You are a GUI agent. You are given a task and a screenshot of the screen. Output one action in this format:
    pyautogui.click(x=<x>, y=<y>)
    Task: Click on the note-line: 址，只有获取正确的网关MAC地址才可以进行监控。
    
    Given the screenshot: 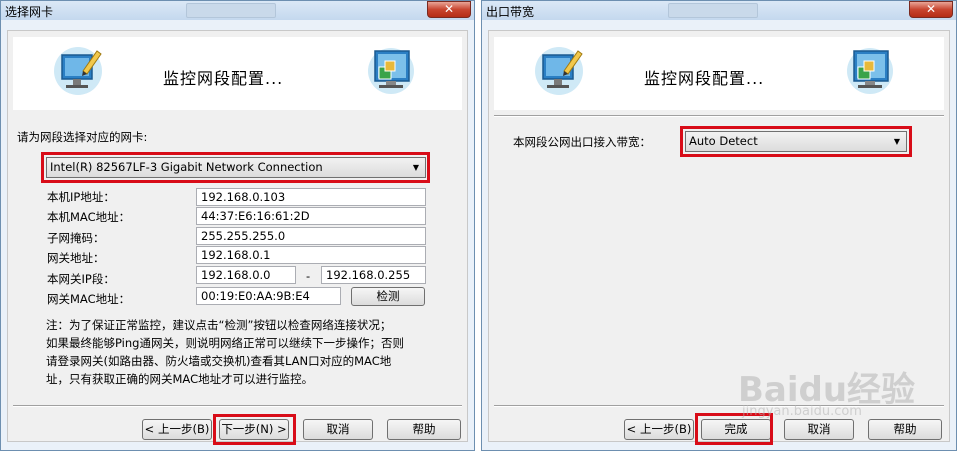 What is the action you would take?
    pyautogui.click(x=180, y=379)
    